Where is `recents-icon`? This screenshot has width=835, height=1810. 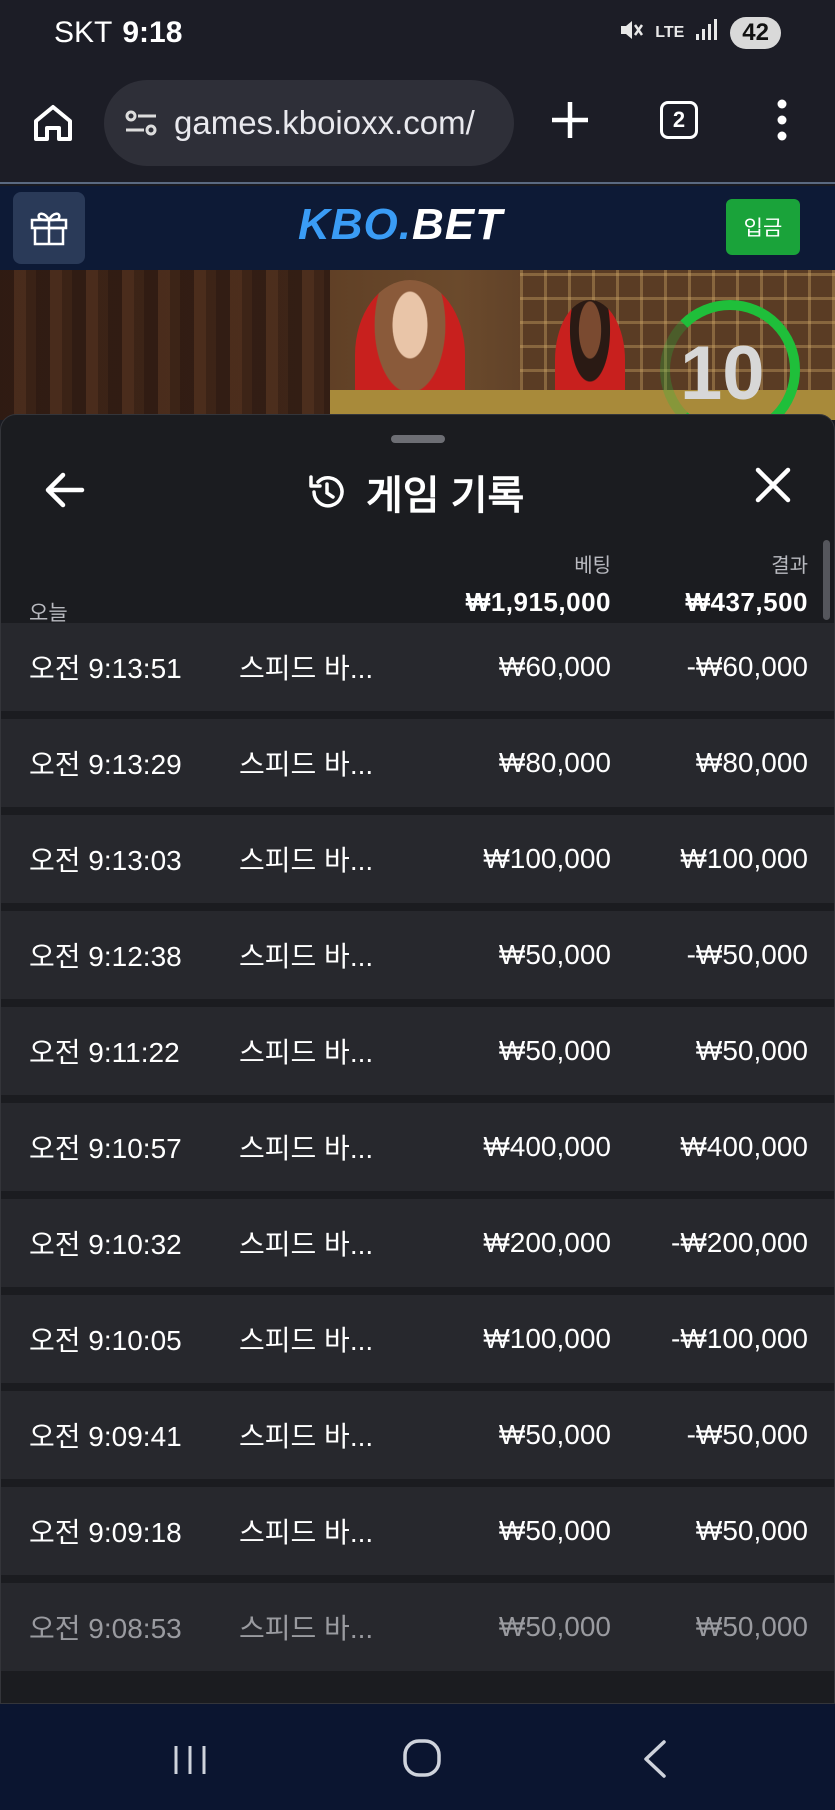 recents-icon is located at coordinates (190, 1760).